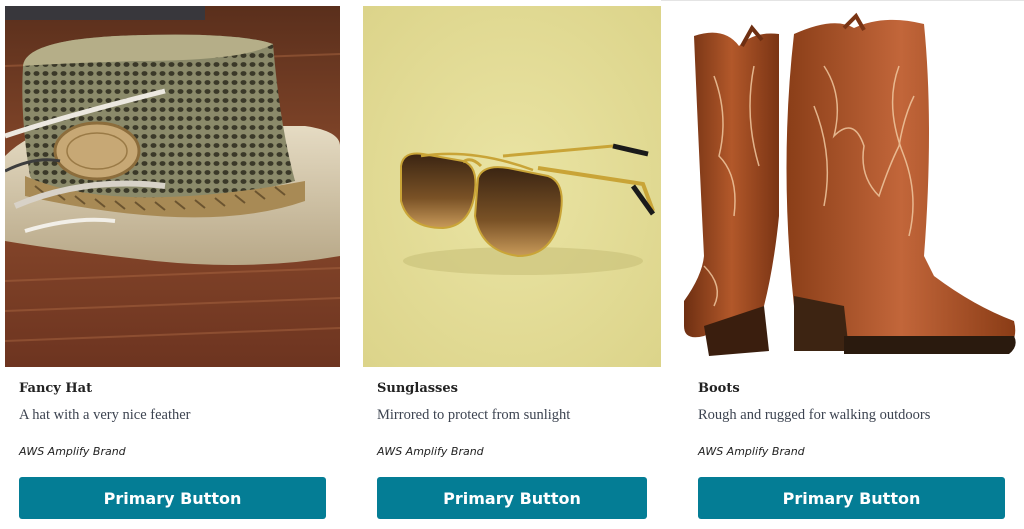 This screenshot has width=1024, height=529. I want to click on product-title: Fancy Hat, so click(56, 388).